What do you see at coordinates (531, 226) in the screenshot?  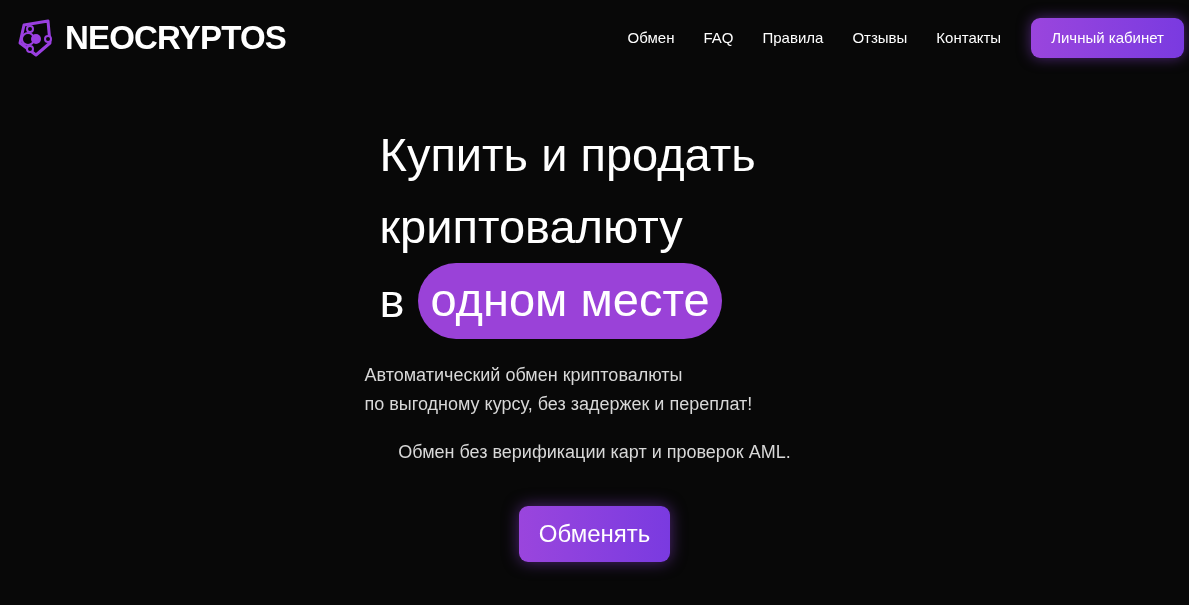 I see `hero-title-line: криптовалюту` at bounding box center [531, 226].